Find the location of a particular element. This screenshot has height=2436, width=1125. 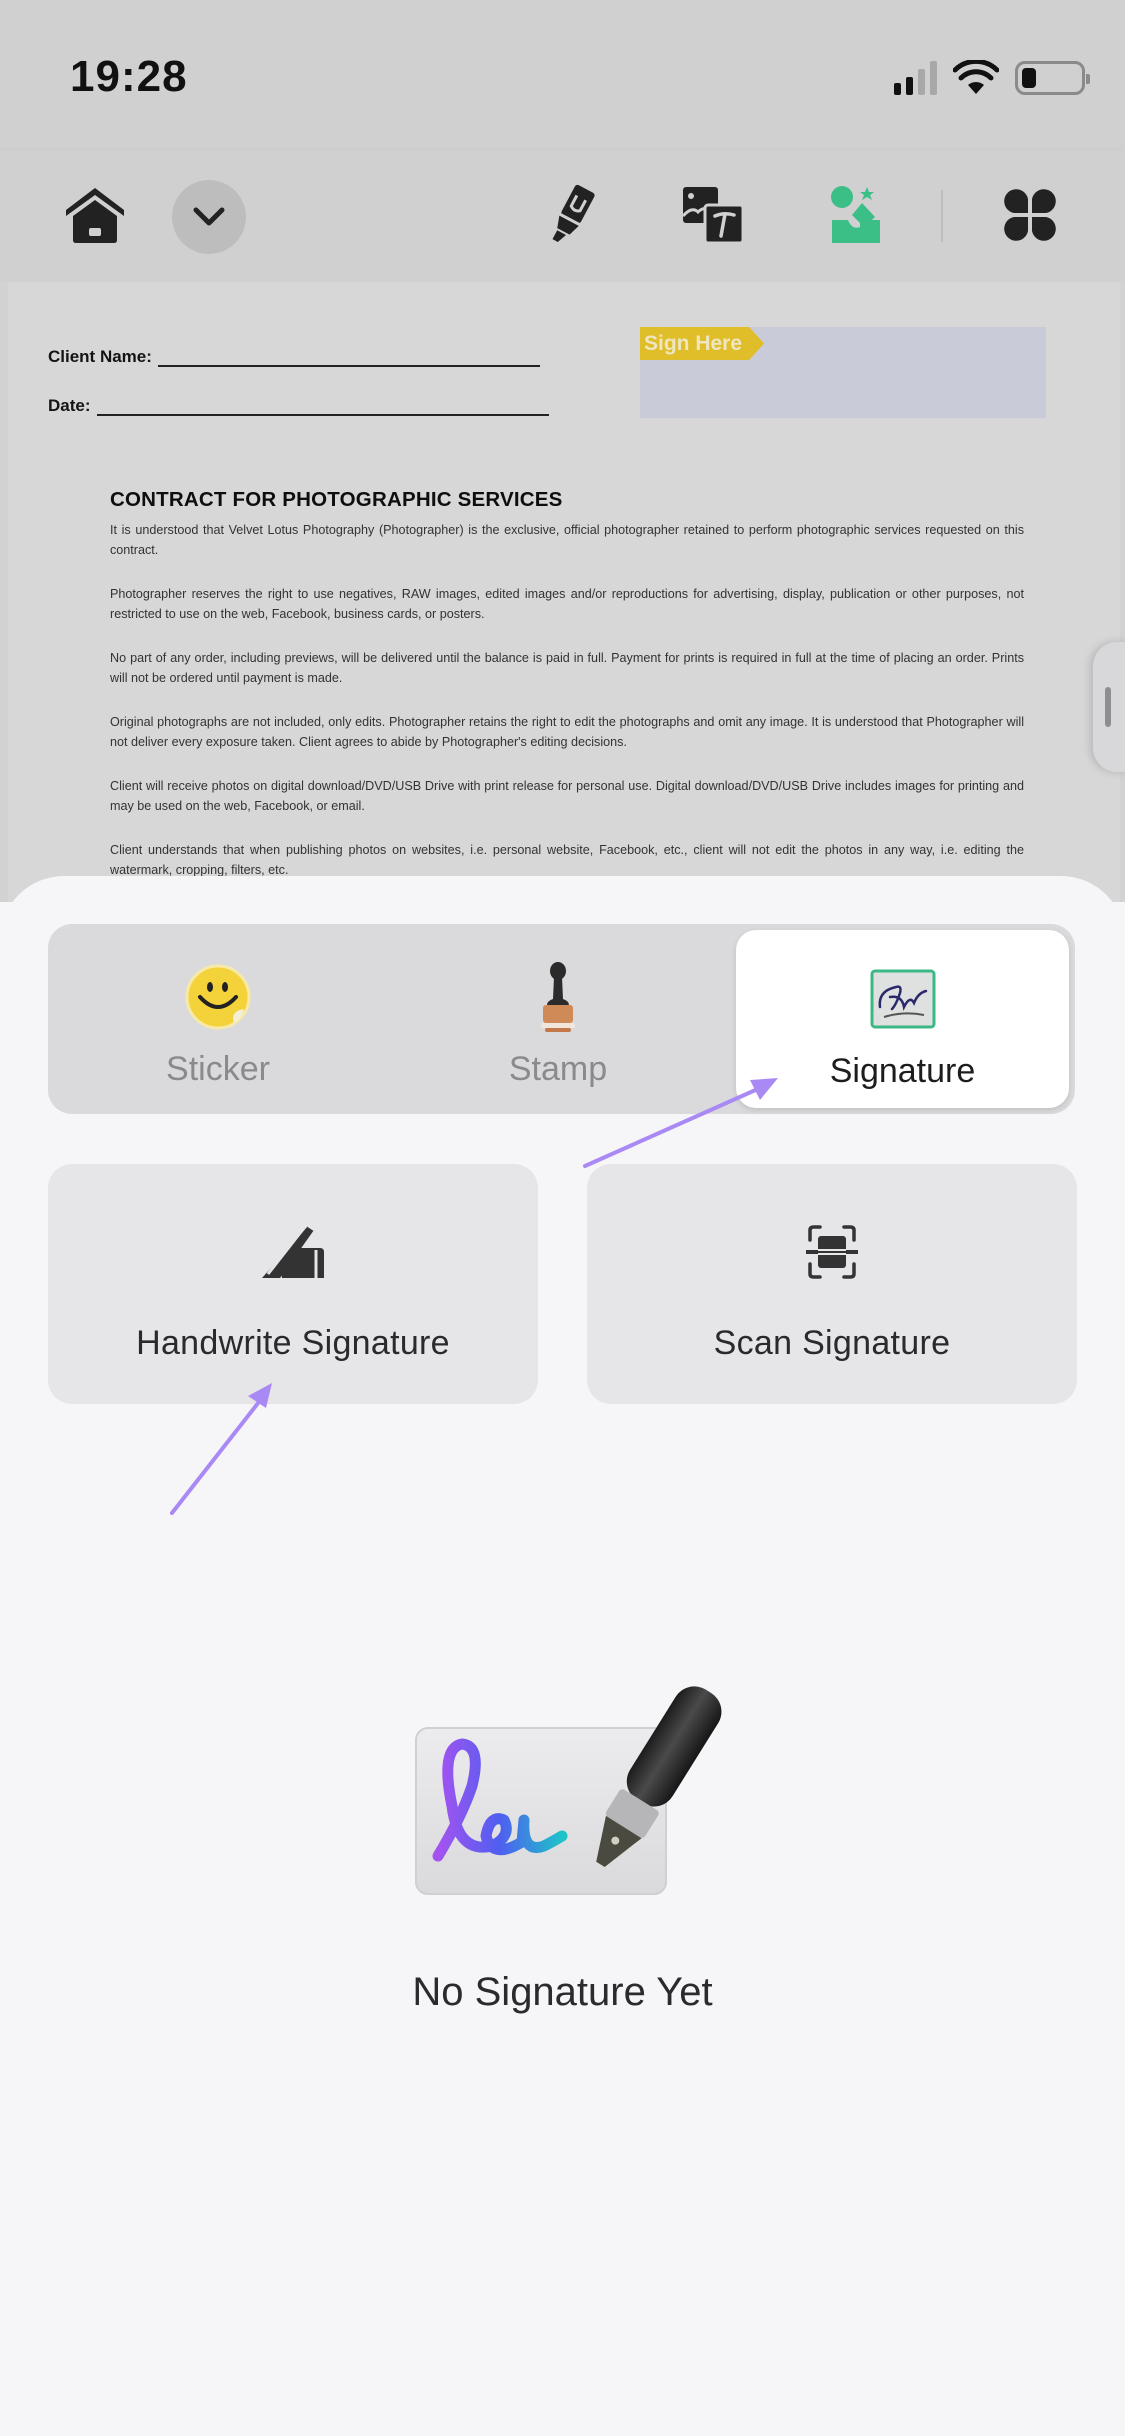

top-toolbar is located at coordinates (562, 216).